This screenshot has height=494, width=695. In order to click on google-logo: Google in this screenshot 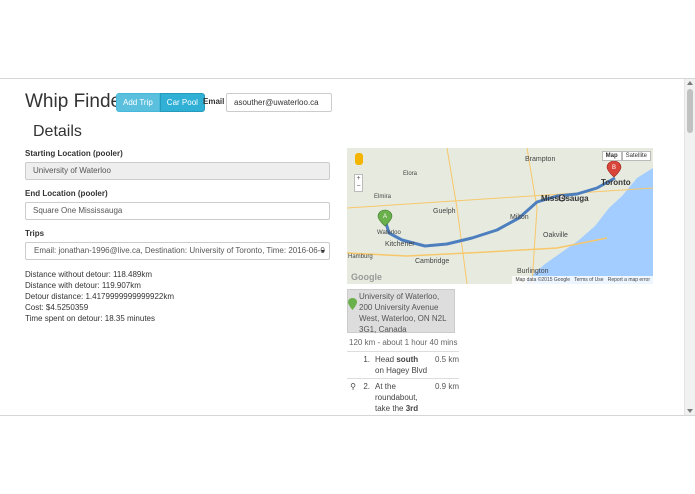, I will do `click(366, 277)`.